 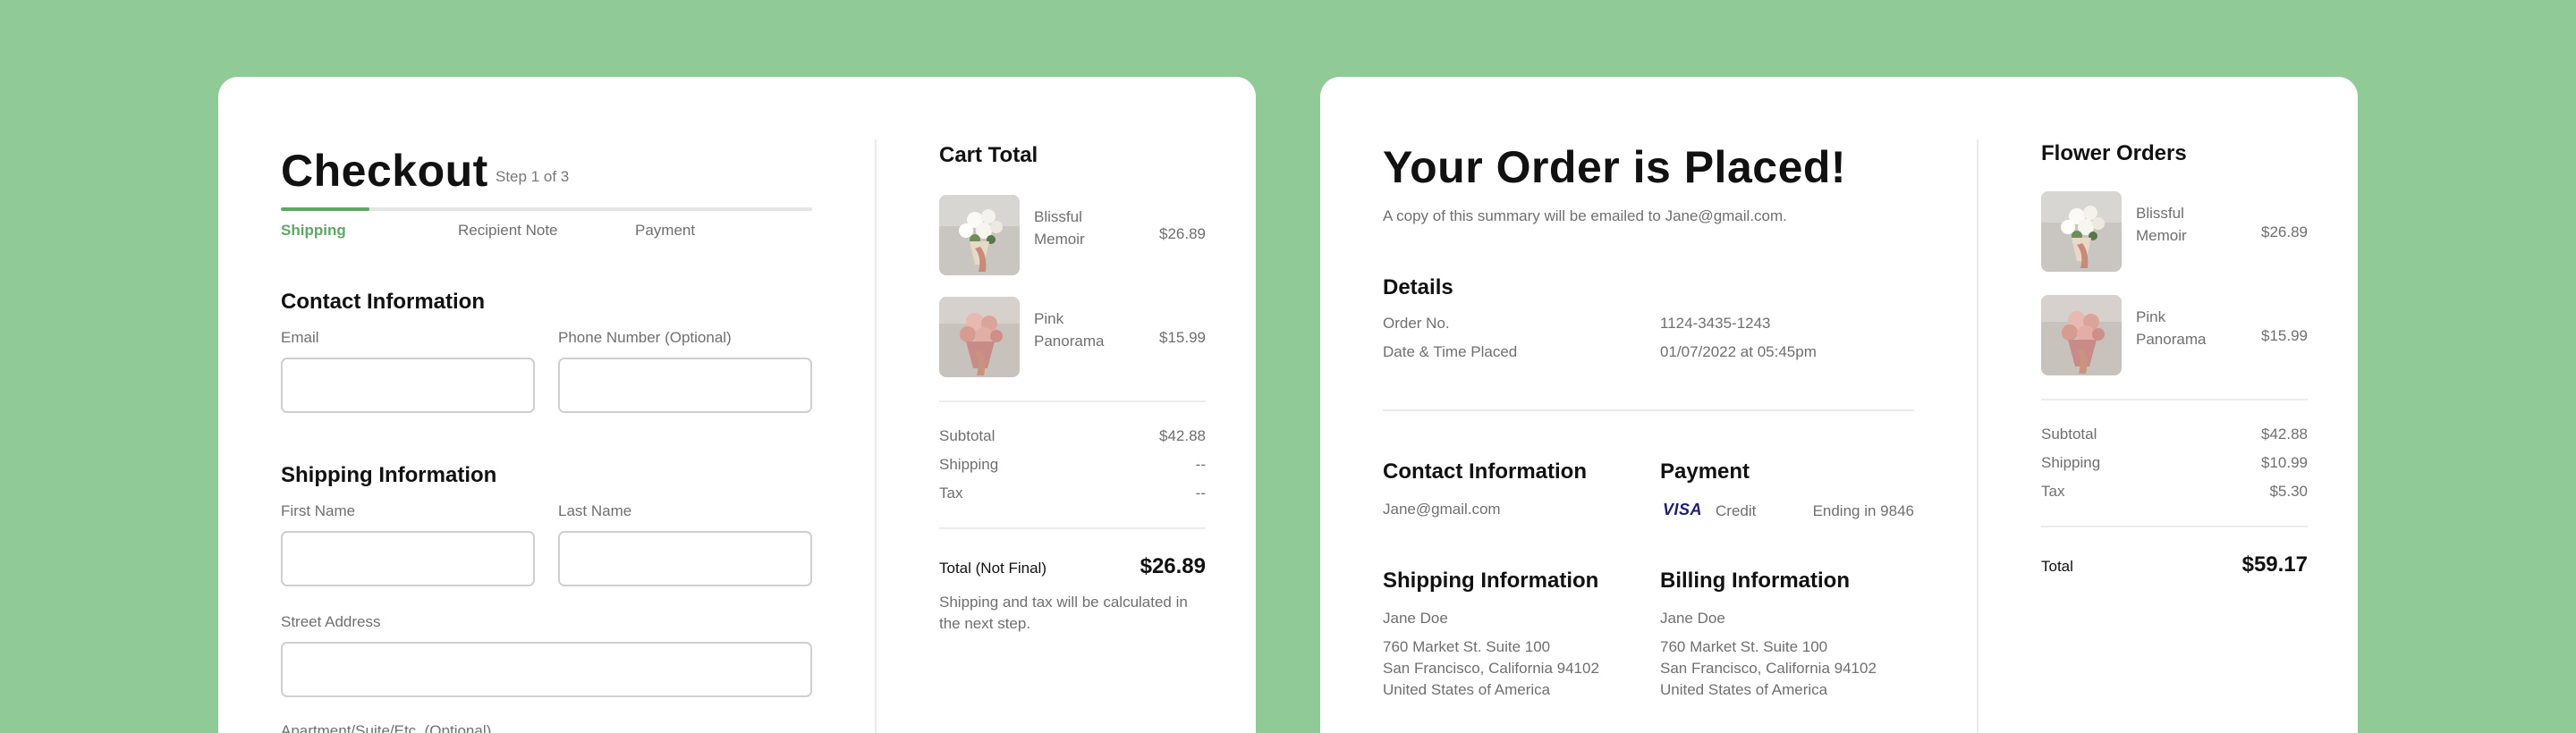 What do you see at coordinates (325, 209) in the screenshot?
I see `progress-fill` at bounding box center [325, 209].